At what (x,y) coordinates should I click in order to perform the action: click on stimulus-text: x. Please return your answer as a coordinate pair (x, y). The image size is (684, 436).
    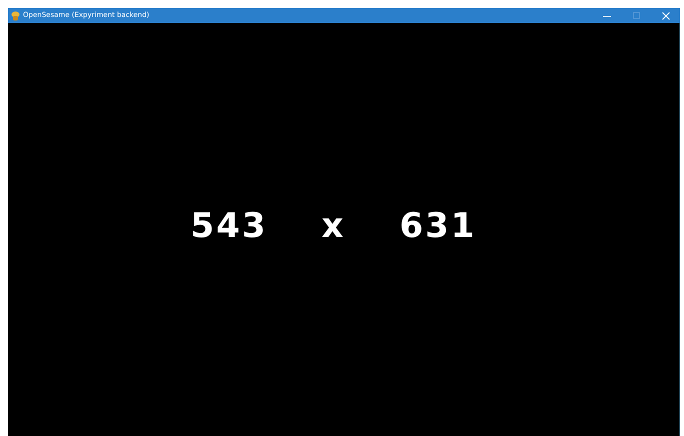
    Looking at the image, I should click on (334, 225).